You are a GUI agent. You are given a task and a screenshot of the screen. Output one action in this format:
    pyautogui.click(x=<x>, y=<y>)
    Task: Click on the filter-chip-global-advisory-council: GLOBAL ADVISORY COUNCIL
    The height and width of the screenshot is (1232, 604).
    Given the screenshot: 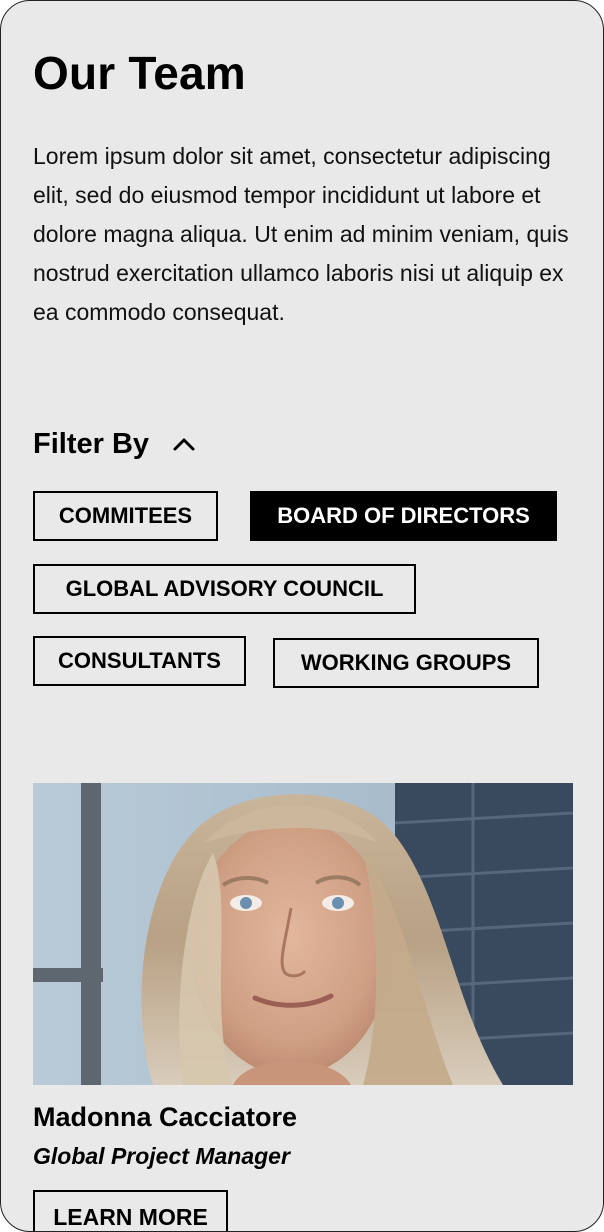 What is the action you would take?
    pyautogui.click(x=224, y=589)
    